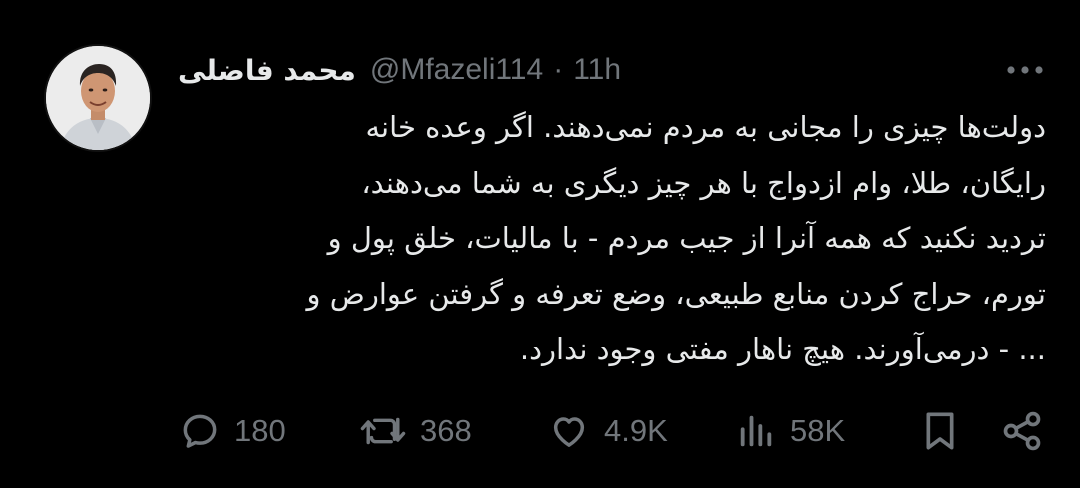 The width and height of the screenshot is (1080, 488). What do you see at coordinates (456, 70) in the screenshot?
I see `author-handle: @Mfazeli114` at bounding box center [456, 70].